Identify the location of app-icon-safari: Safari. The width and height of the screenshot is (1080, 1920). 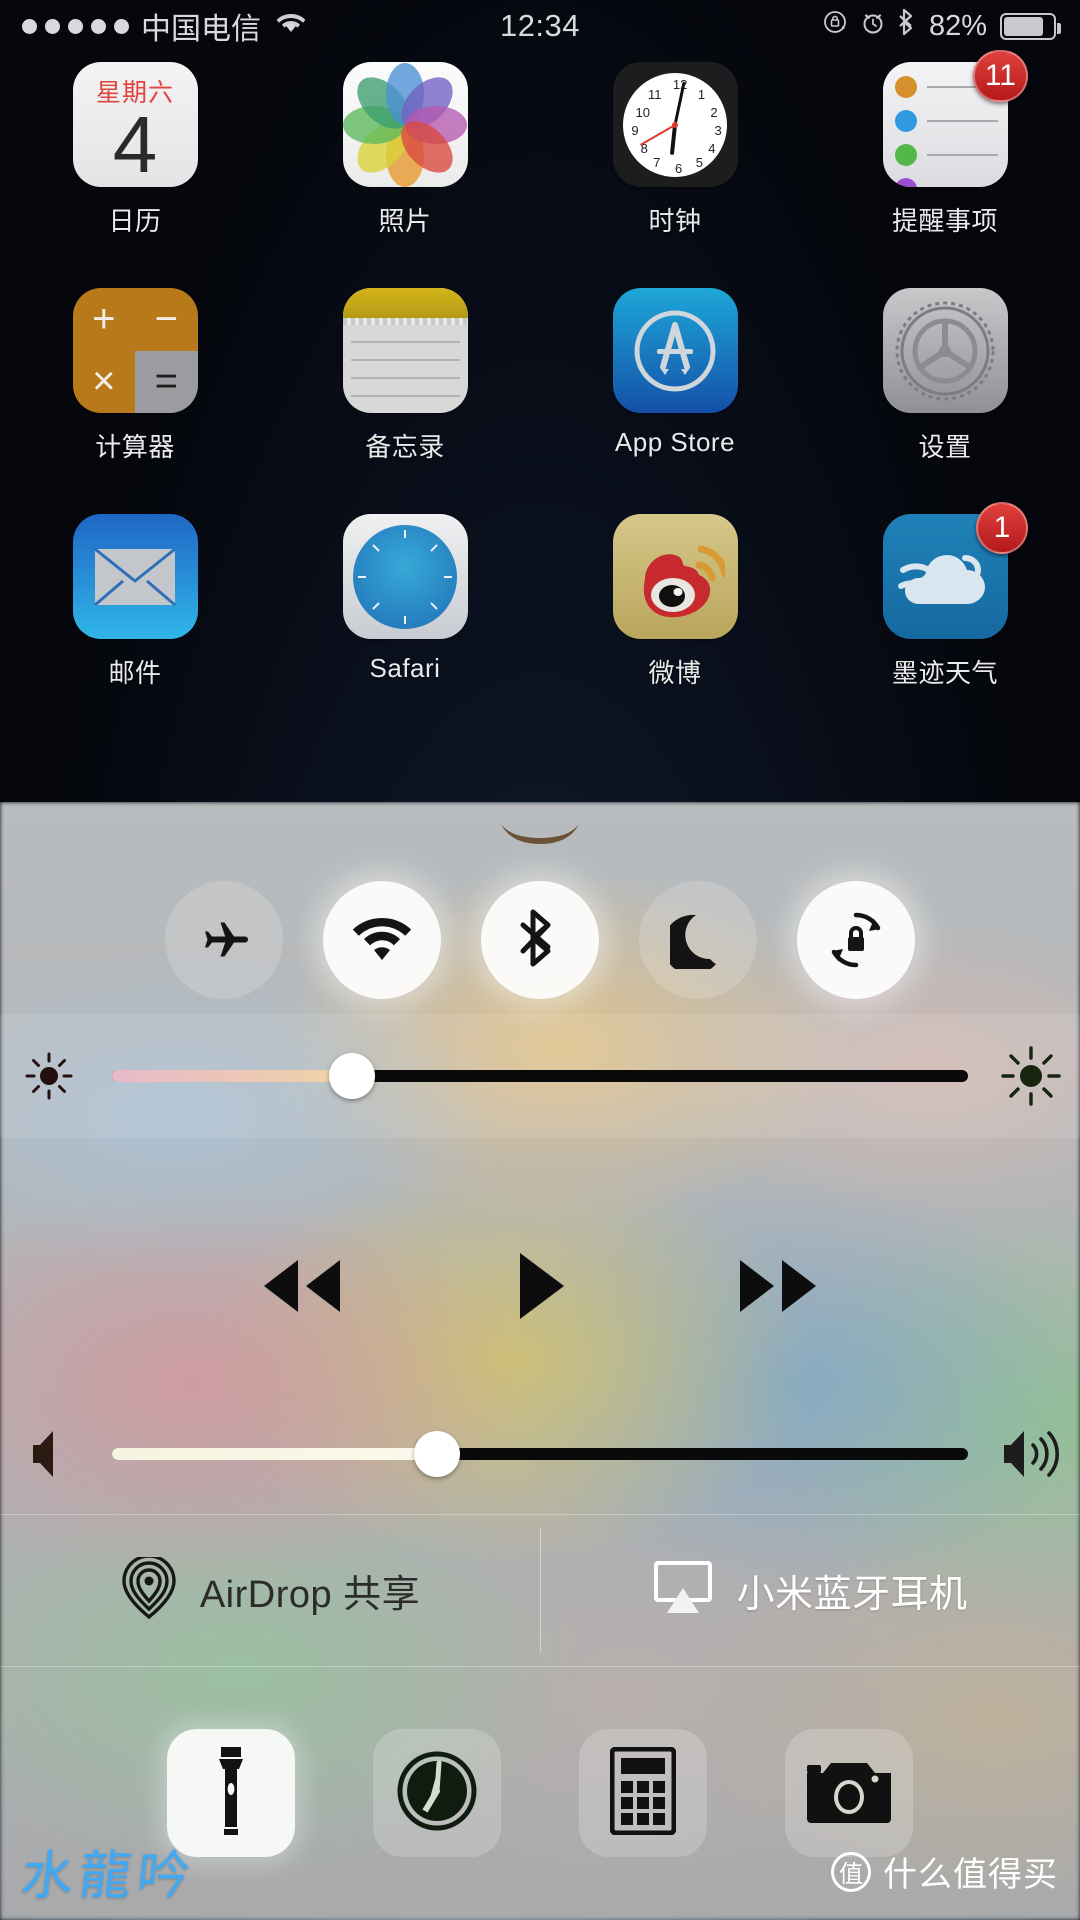
(405, 602).